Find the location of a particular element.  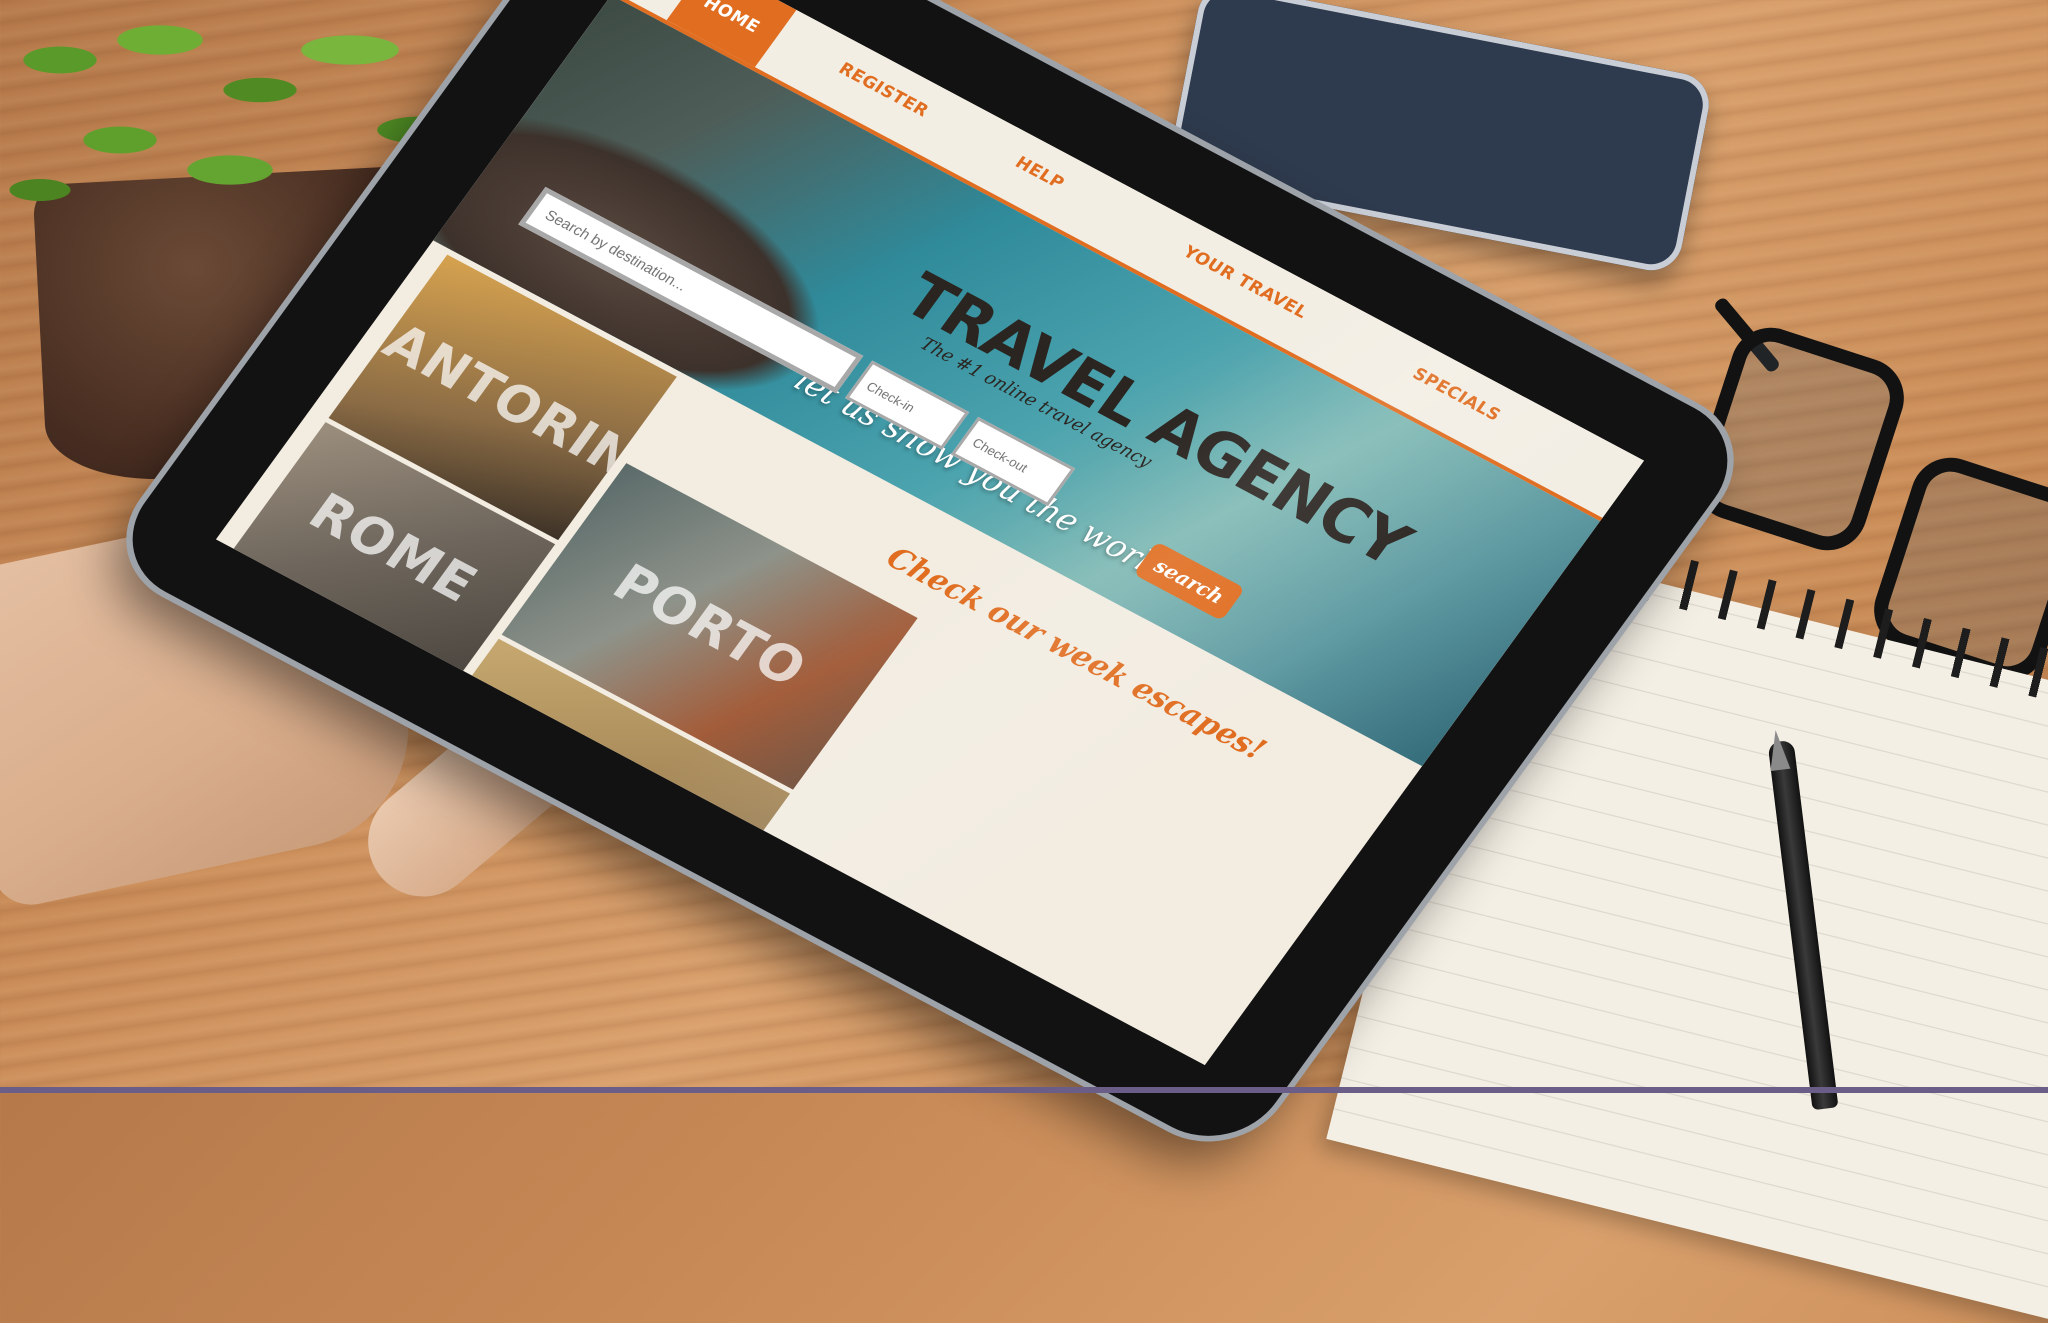

destination-label: PORTO is located at coordinates (709, 626).